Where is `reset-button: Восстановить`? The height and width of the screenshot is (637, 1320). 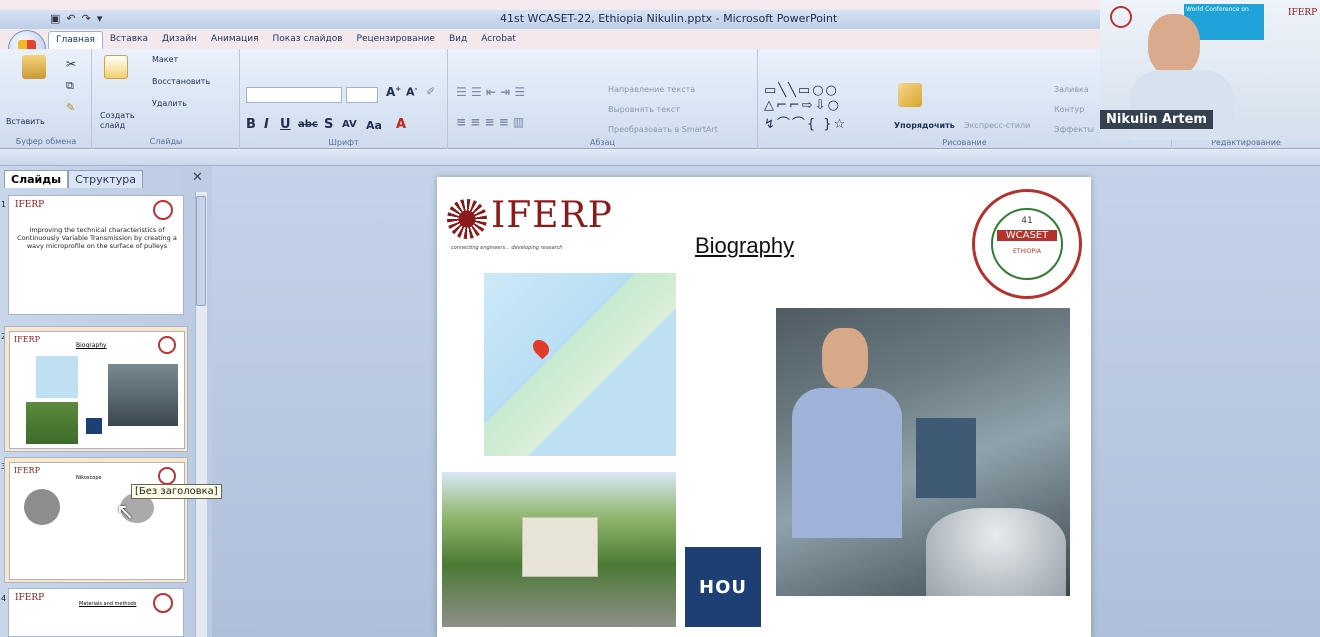 reset-button: Восстановить is located at coordinates (181, 81).